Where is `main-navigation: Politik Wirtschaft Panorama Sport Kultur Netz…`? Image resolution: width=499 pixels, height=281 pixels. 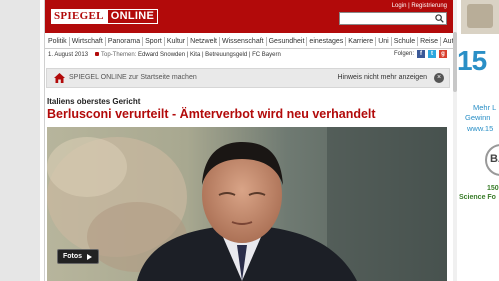
main-navigation: Politik Wirtschaft Panorama Sport Kultur Netz… is located at coordinates (249, 41).